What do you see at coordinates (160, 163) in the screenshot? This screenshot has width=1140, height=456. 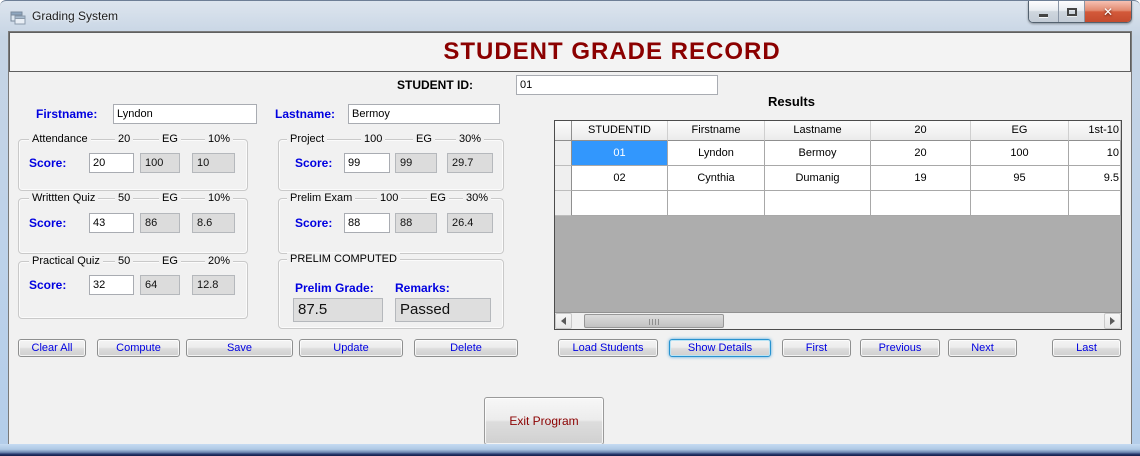 I see `attendance-eg-value: 100` at bounding box center [160, 163].